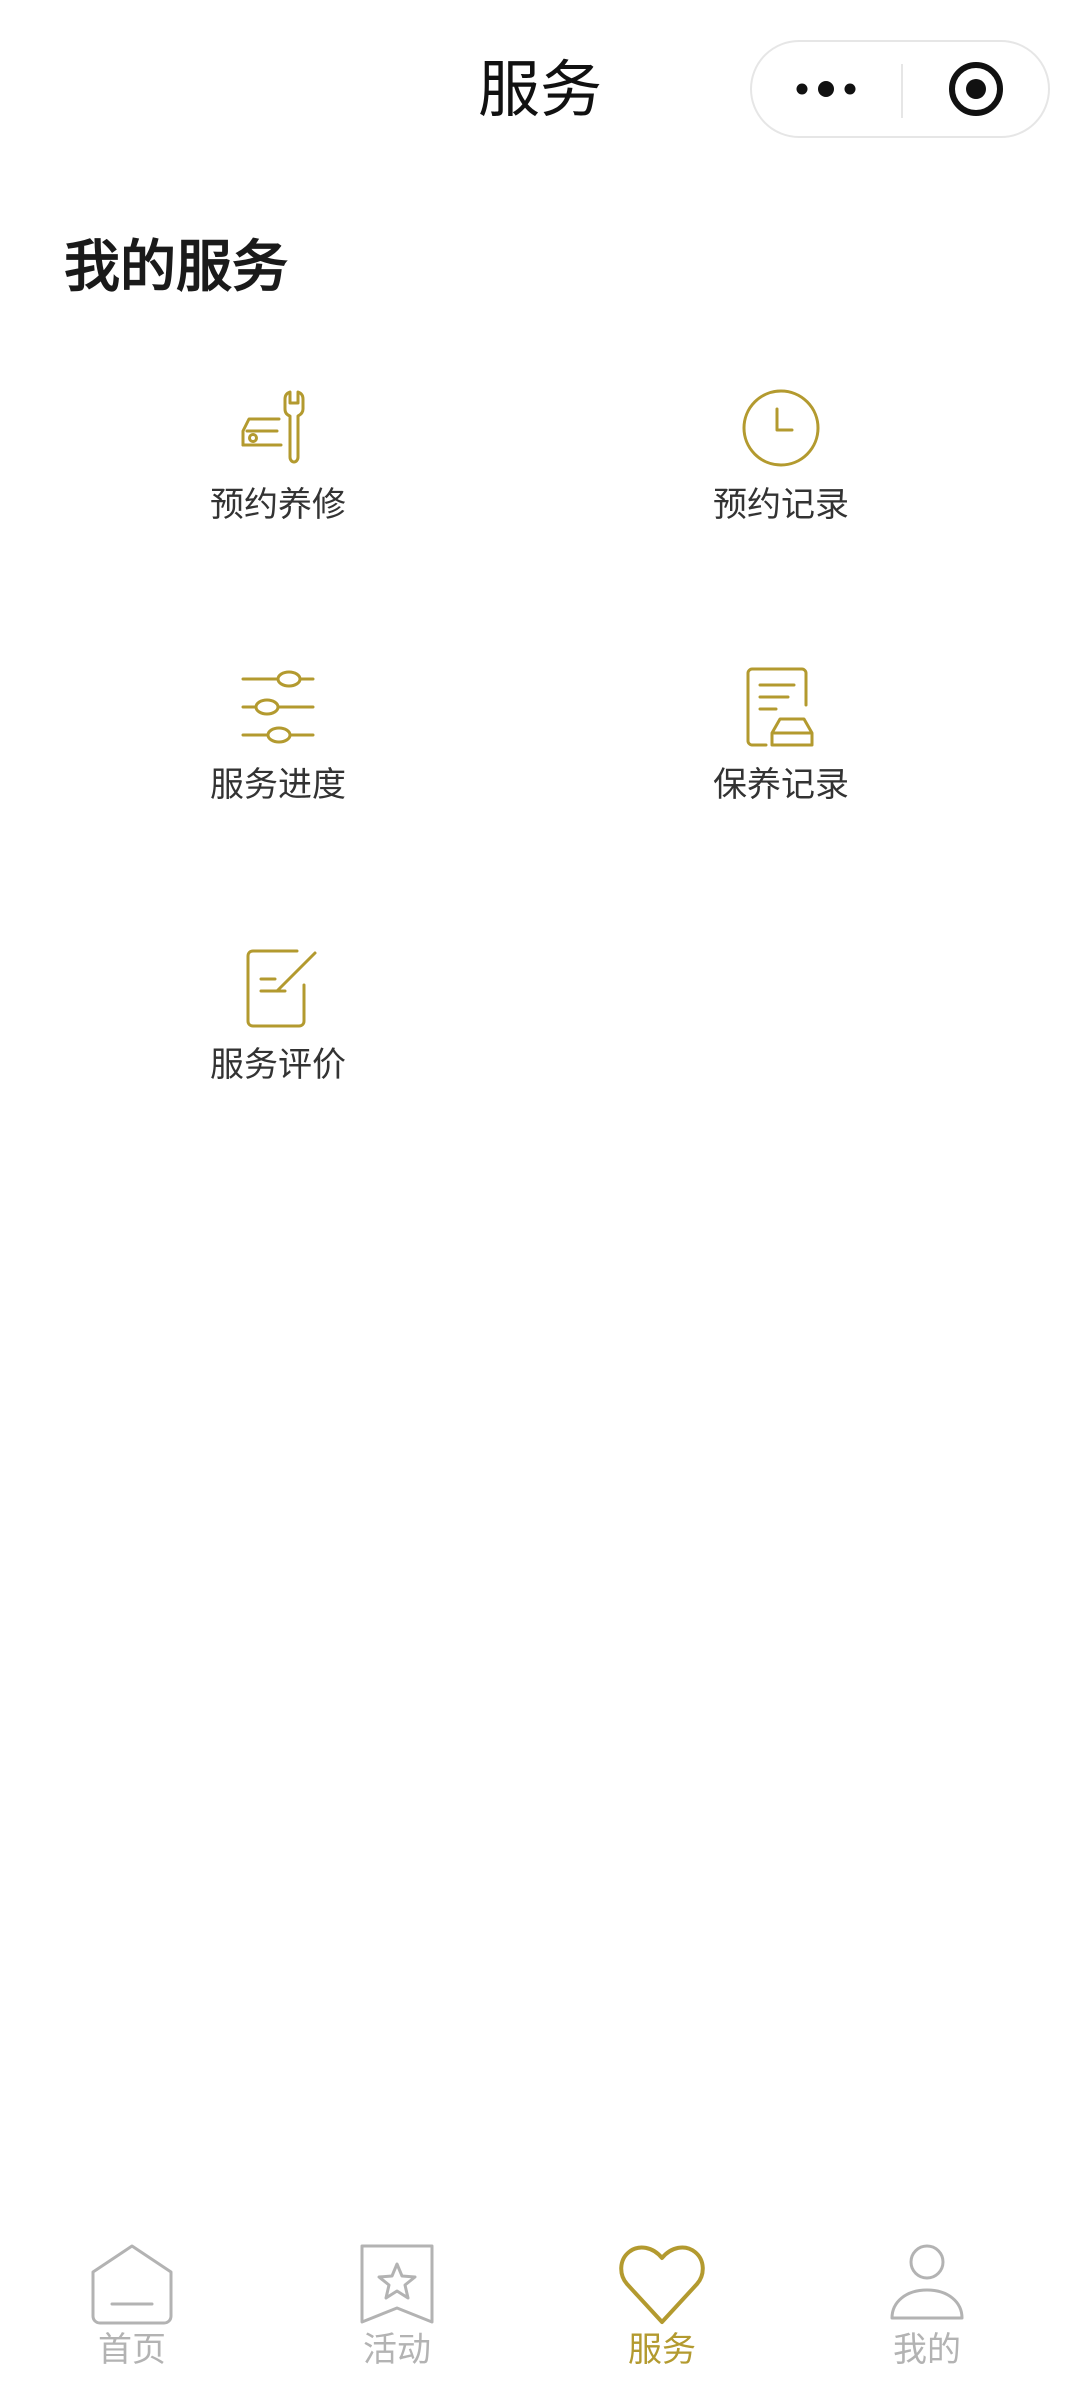 The width and height of the screenshot is (1080, 2400). Describe the element at coordinates (780, 707) in the screenshot. I see `car-document-icon` at that location.